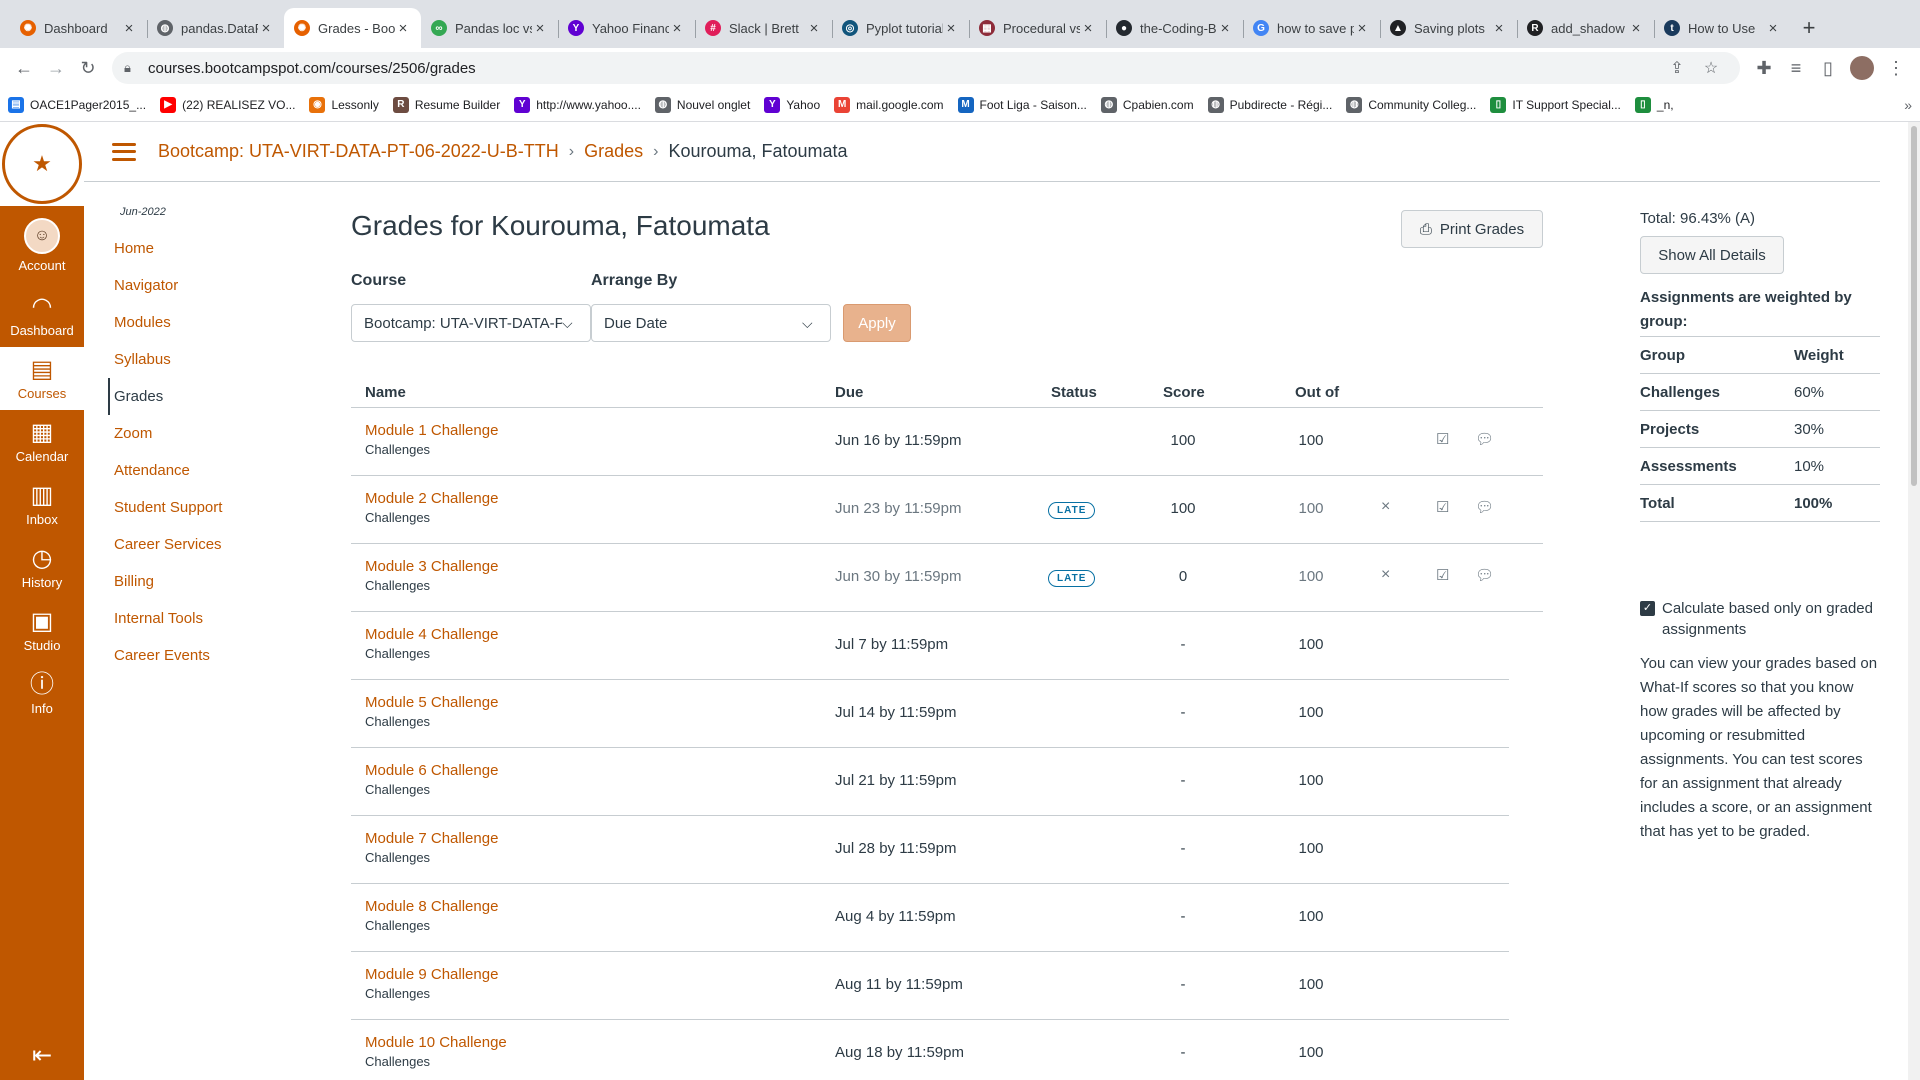 This screenshot has width=1920, height=1080. What do you see at coordinates (431, 430) in the screenshot?
I see `assignment-link: Module 1 Challenge` at bounding box center [431, 430].